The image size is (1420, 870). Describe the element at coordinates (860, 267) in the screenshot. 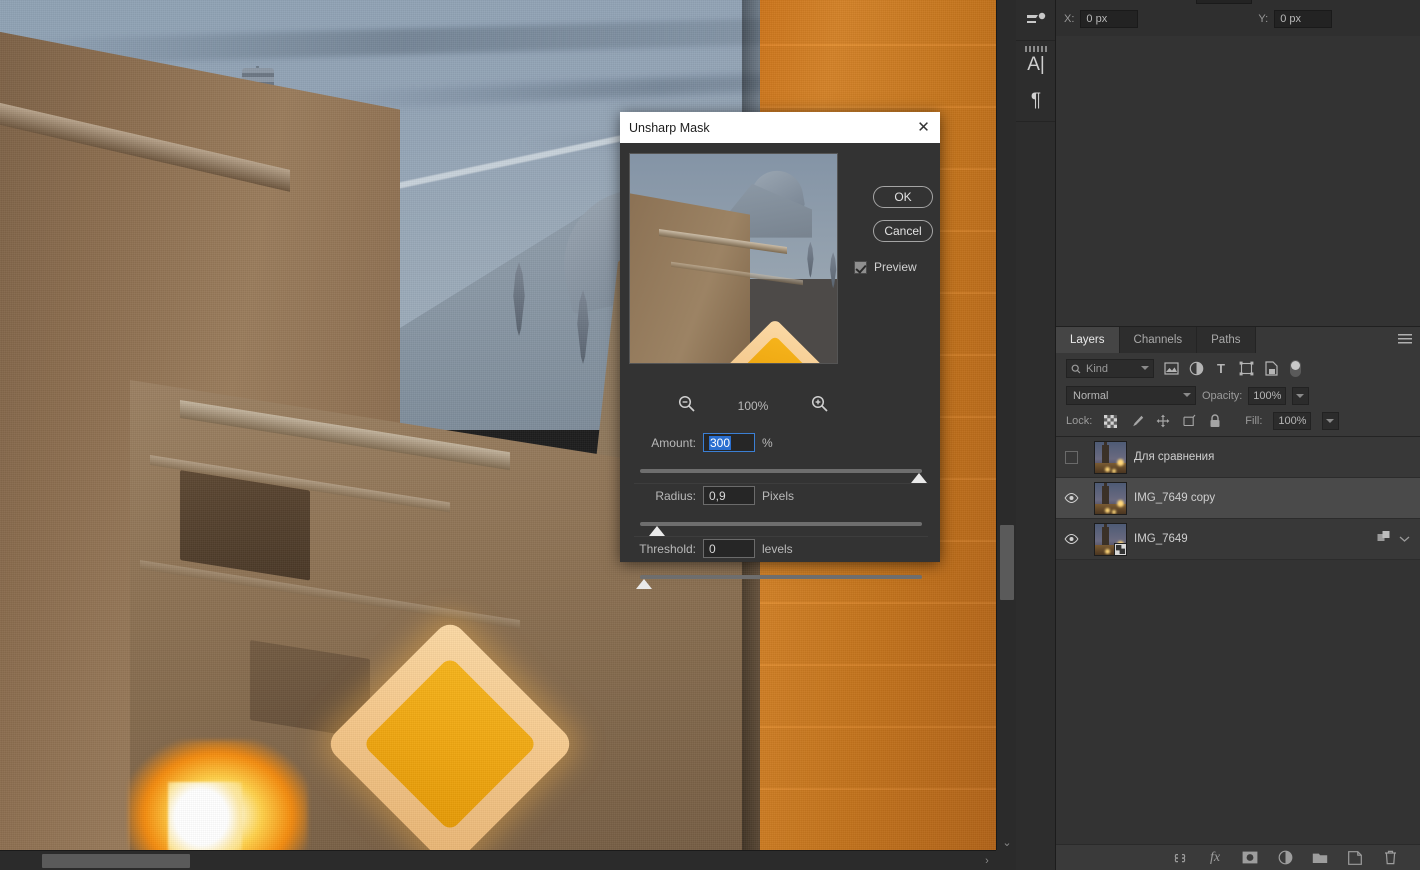

I see `preview-checkbox` at that location.